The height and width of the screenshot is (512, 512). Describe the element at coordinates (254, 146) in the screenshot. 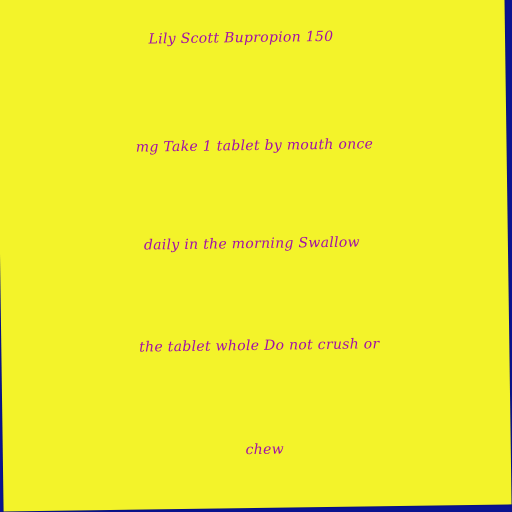

I see `note-line-2: mg Take 1 tablet by mouth once` at that location.